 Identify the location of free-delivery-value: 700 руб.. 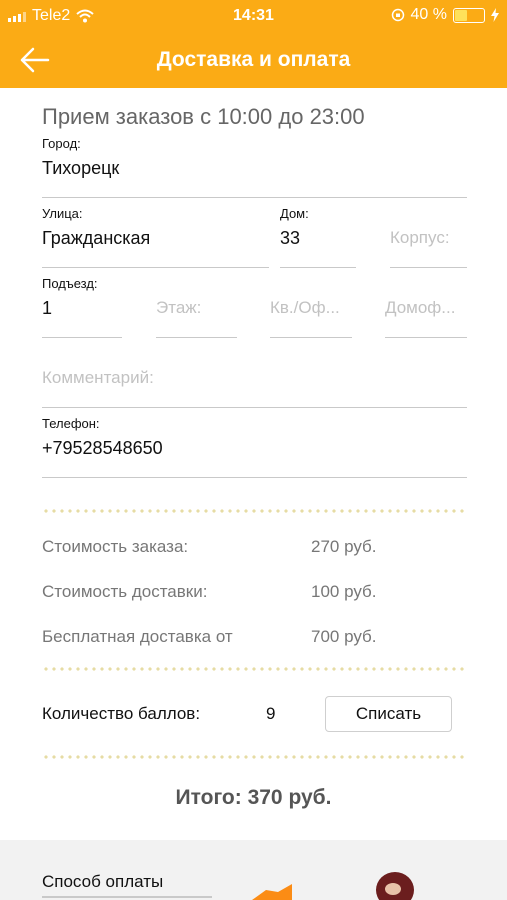
(344, 636).